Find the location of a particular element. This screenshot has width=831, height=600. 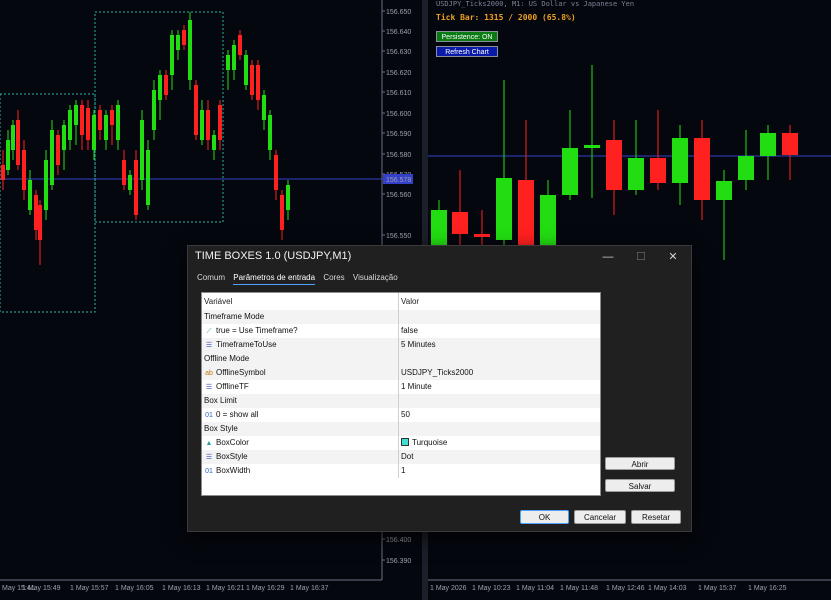

price-tick-label: 156.610 is located at coordinates (398, 93).